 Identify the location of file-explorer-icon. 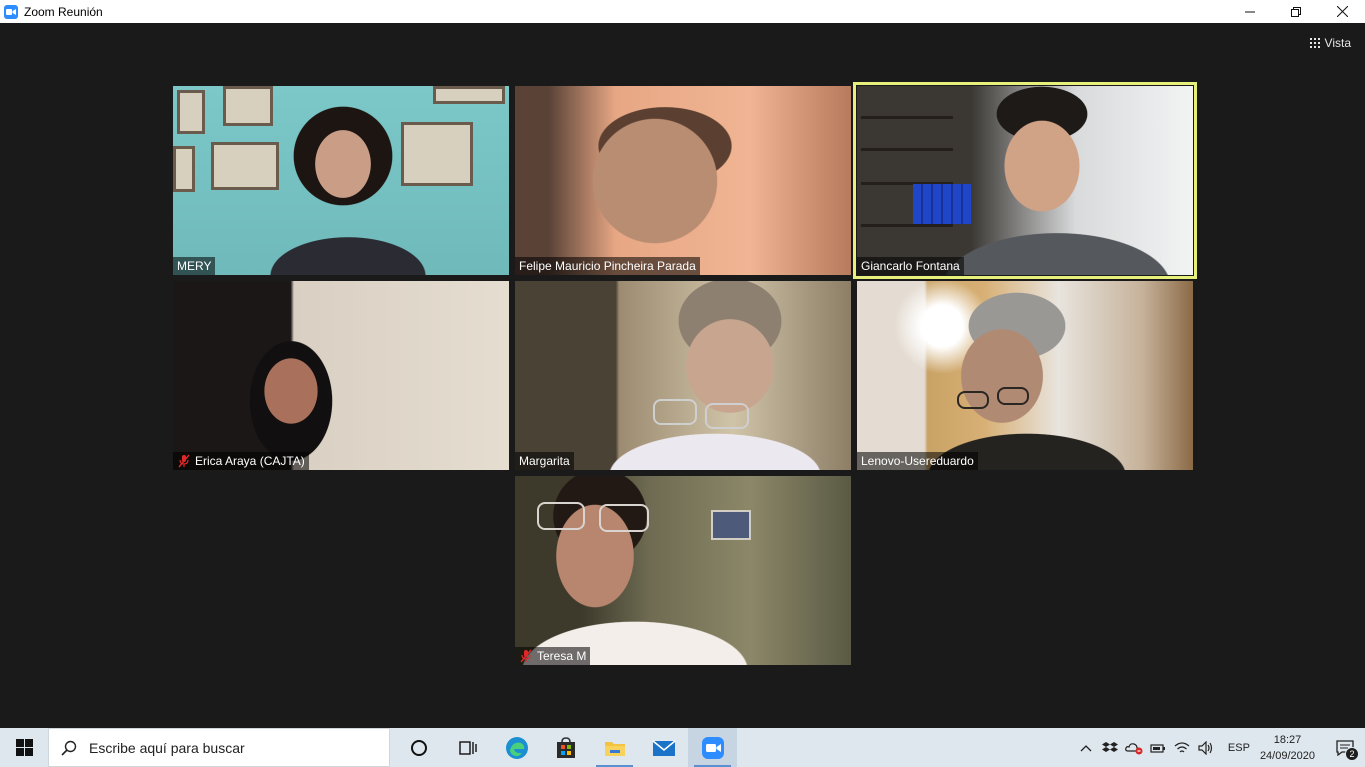
(614, 748).